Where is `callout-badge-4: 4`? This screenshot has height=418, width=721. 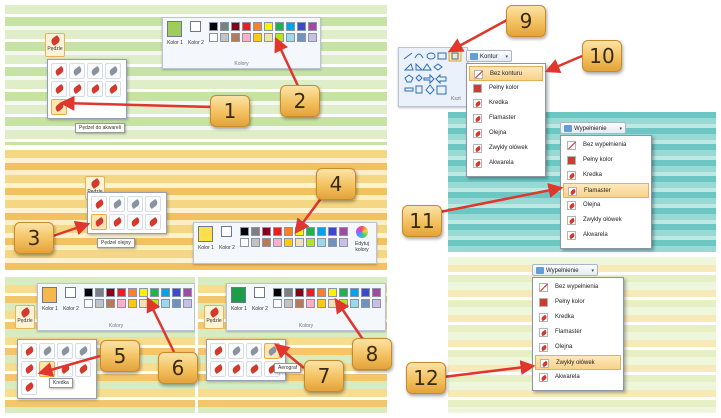
callout-badge-4: 4 is located at coordinates (336, 184).